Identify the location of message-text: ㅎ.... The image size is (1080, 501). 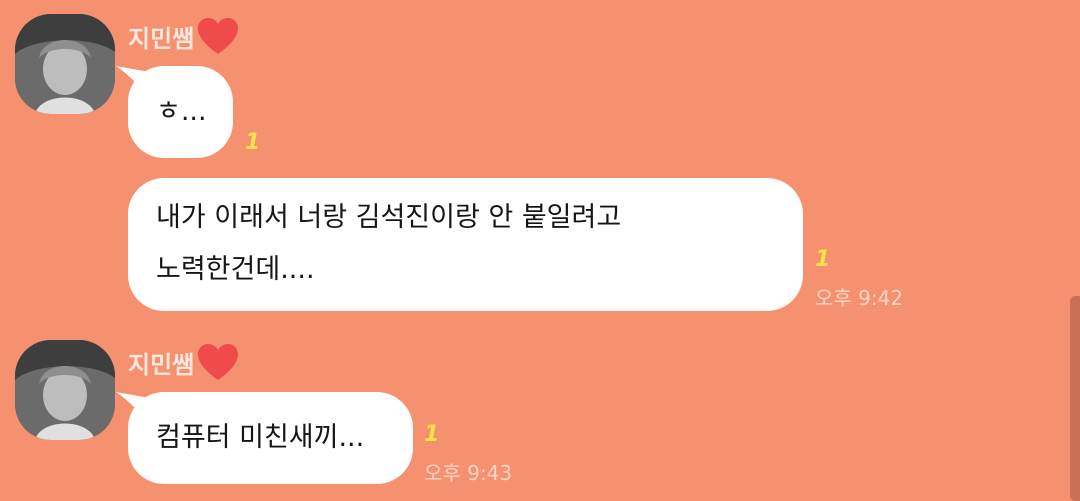
(181, 111).